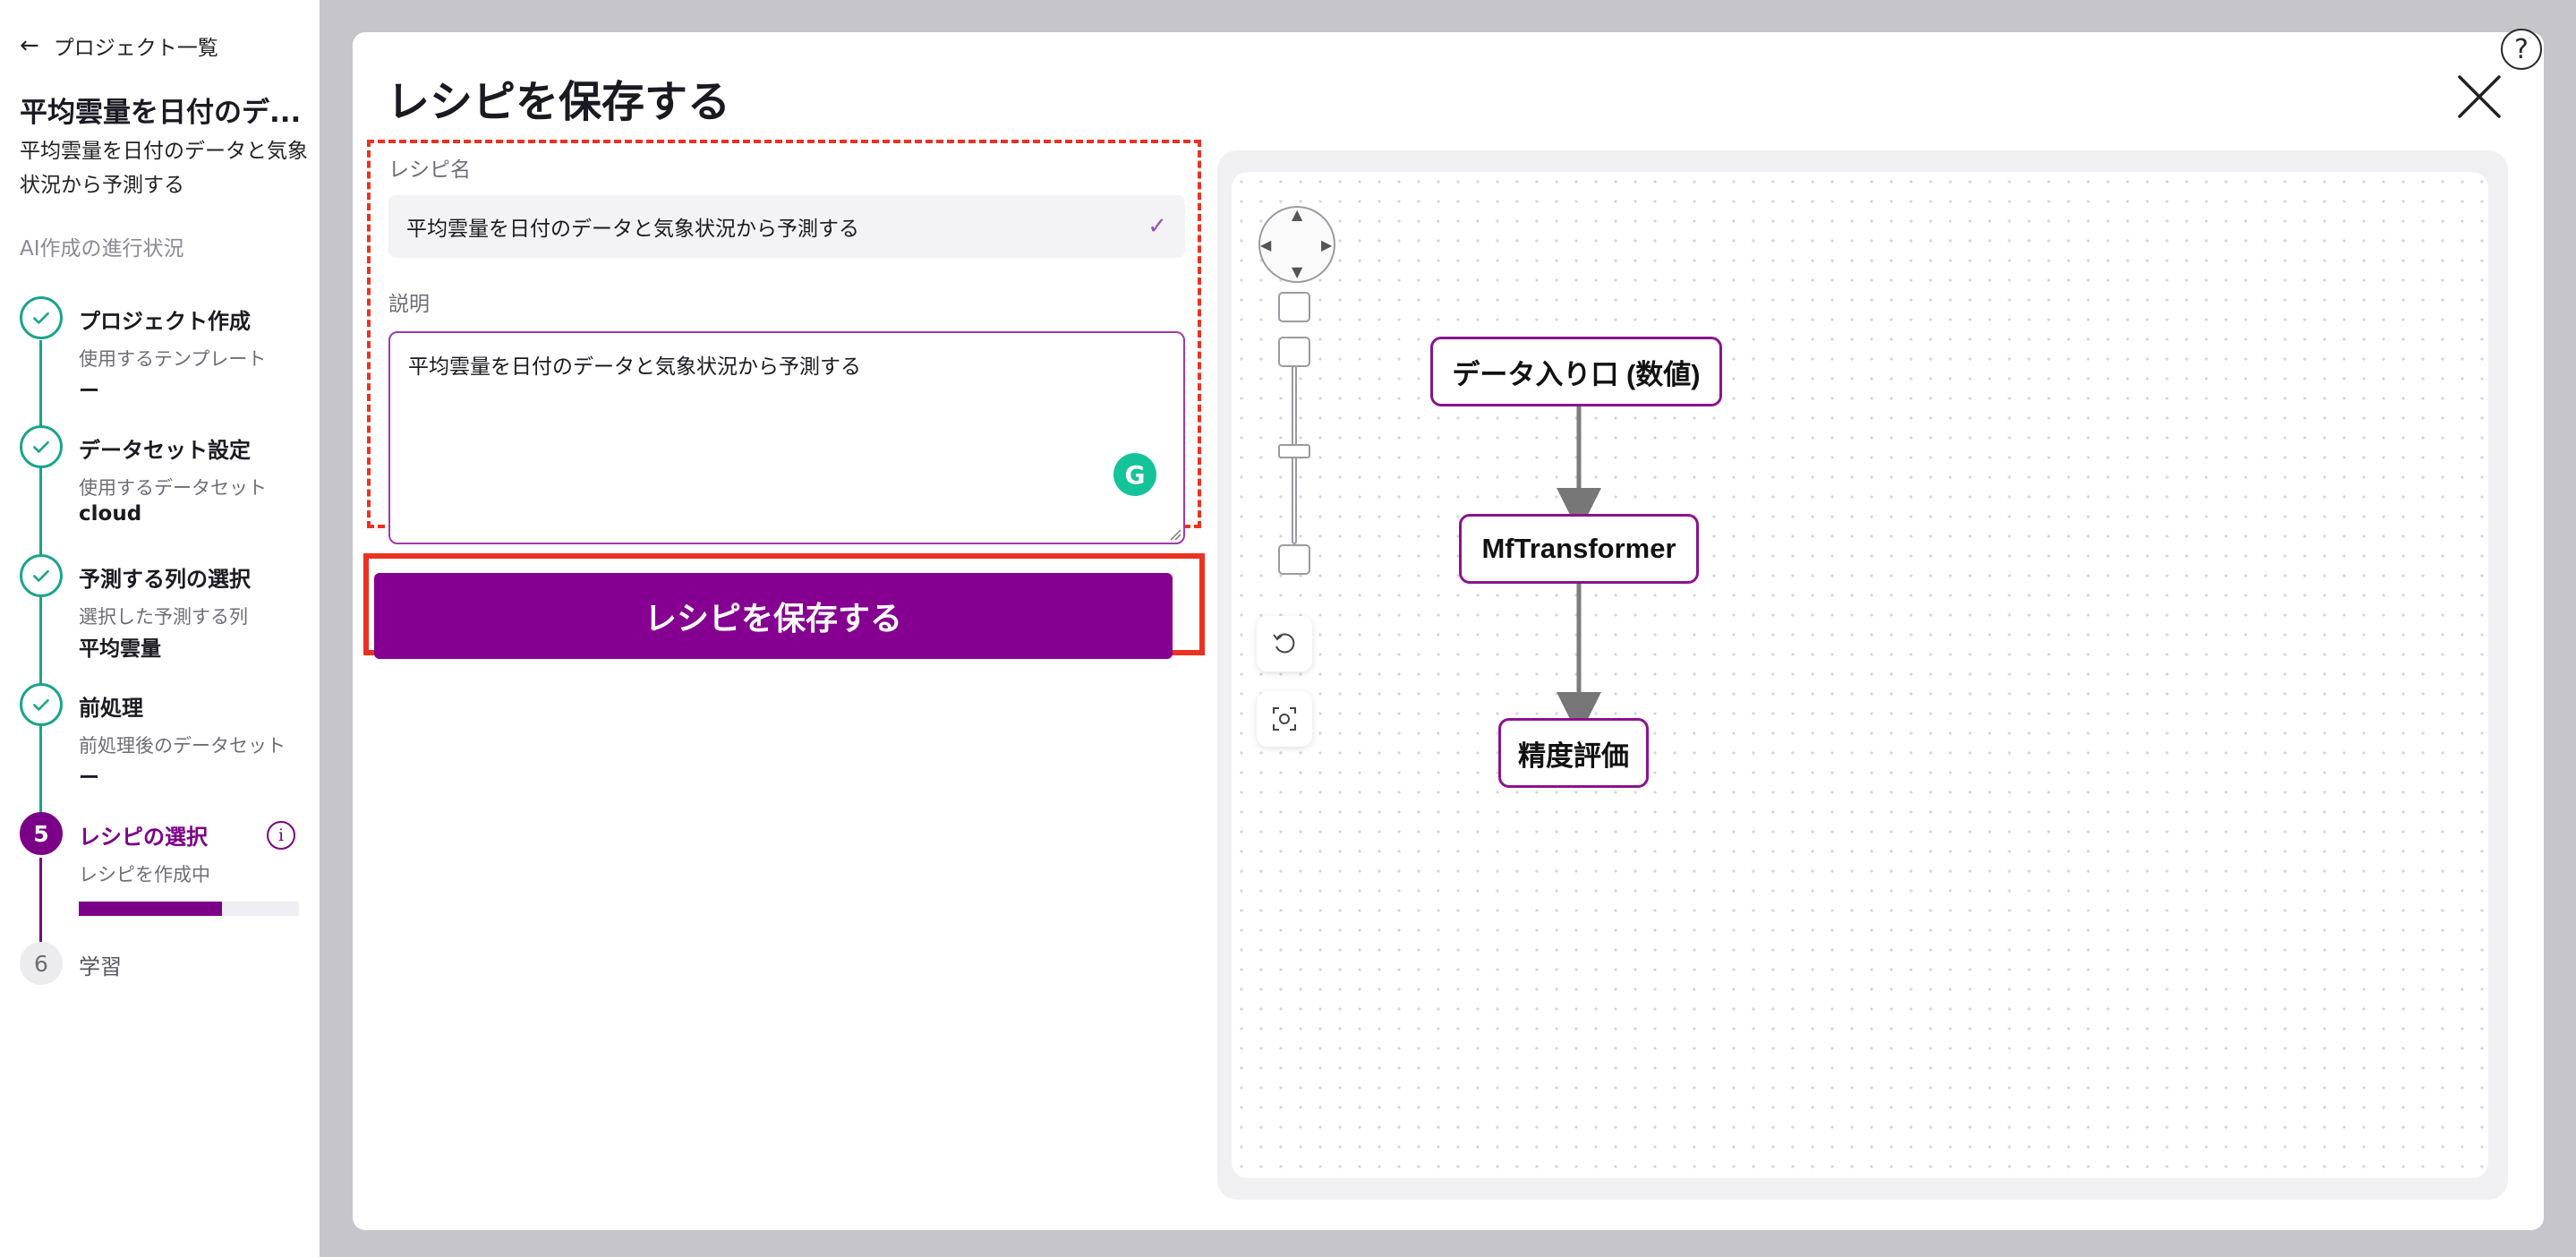 This screenshot has width=2576, height=1257. Describe the element at coordinates (634, 367) in the screenshot. I see `description-value: 平均雲量を日付のデータと気象状況から予測する` at that location.